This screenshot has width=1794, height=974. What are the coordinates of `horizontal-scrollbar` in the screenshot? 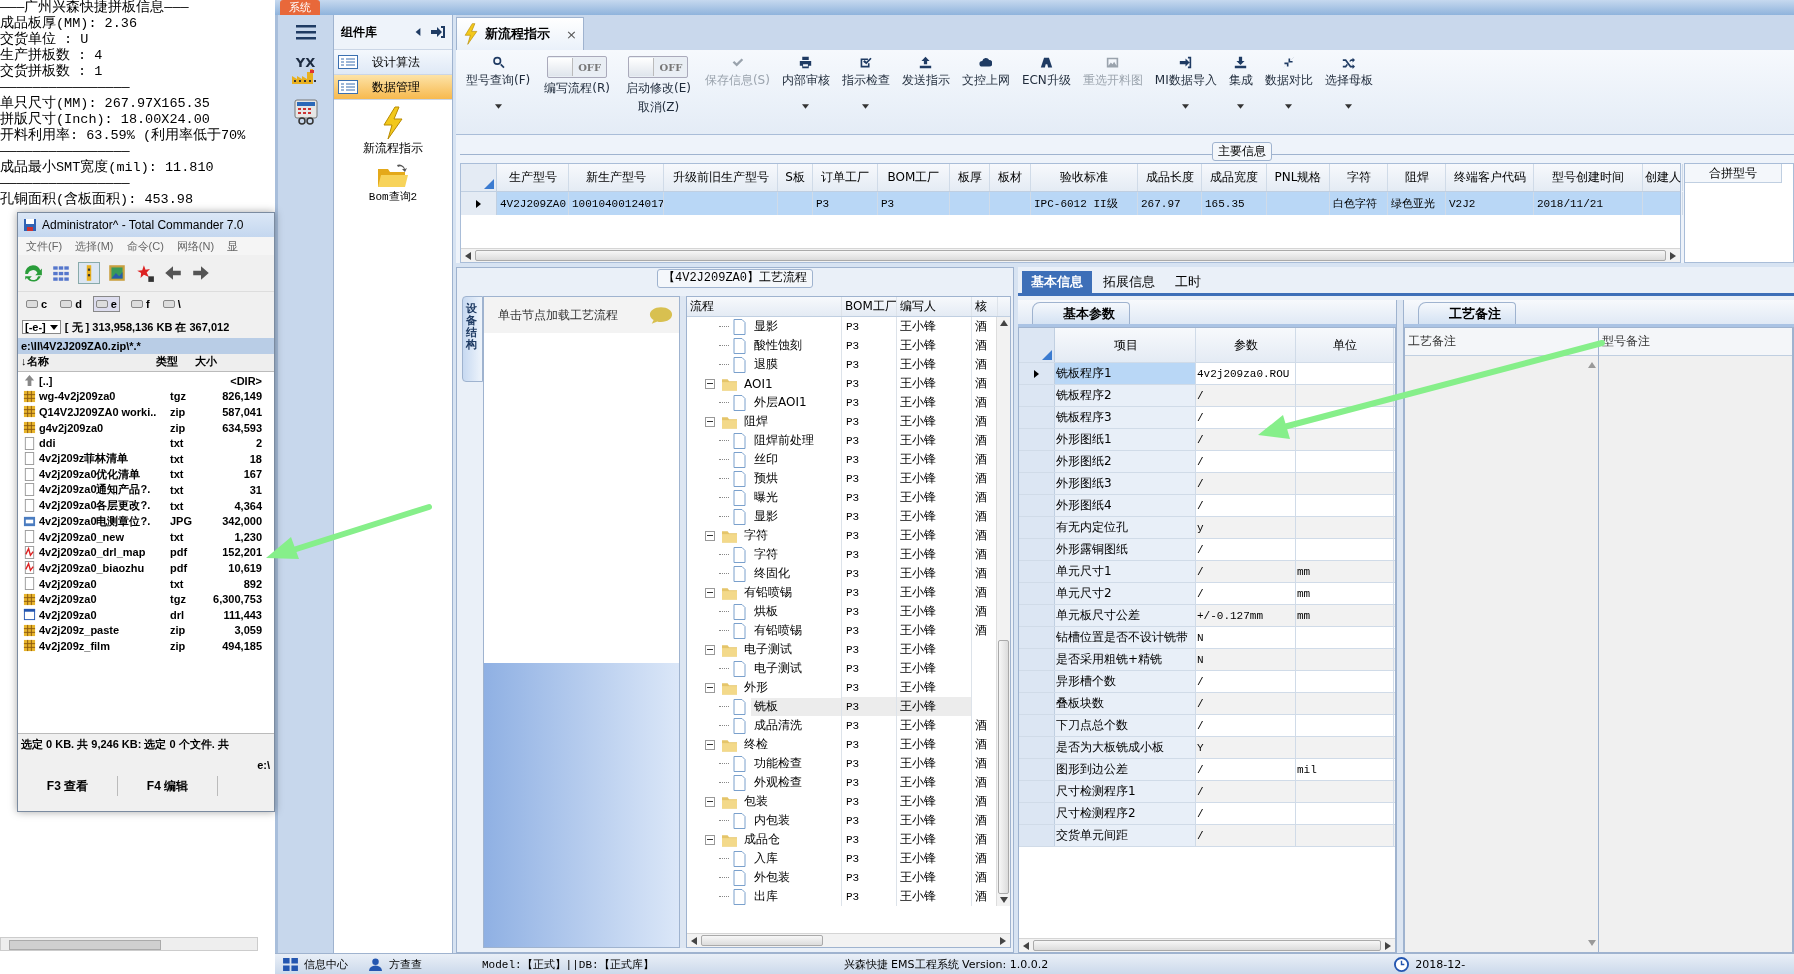 It's located at (1207, 945).